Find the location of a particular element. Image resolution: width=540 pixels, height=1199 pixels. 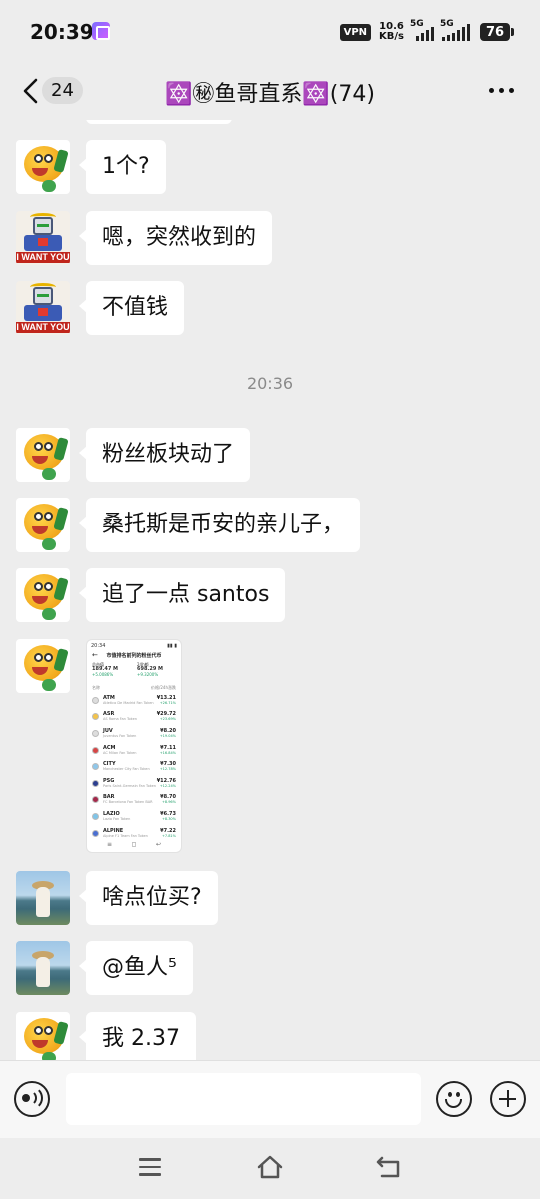

thumb-row: ASR AS Roma Fan Token ¥29.72 +23.69% is located at coordinates (134, 717).